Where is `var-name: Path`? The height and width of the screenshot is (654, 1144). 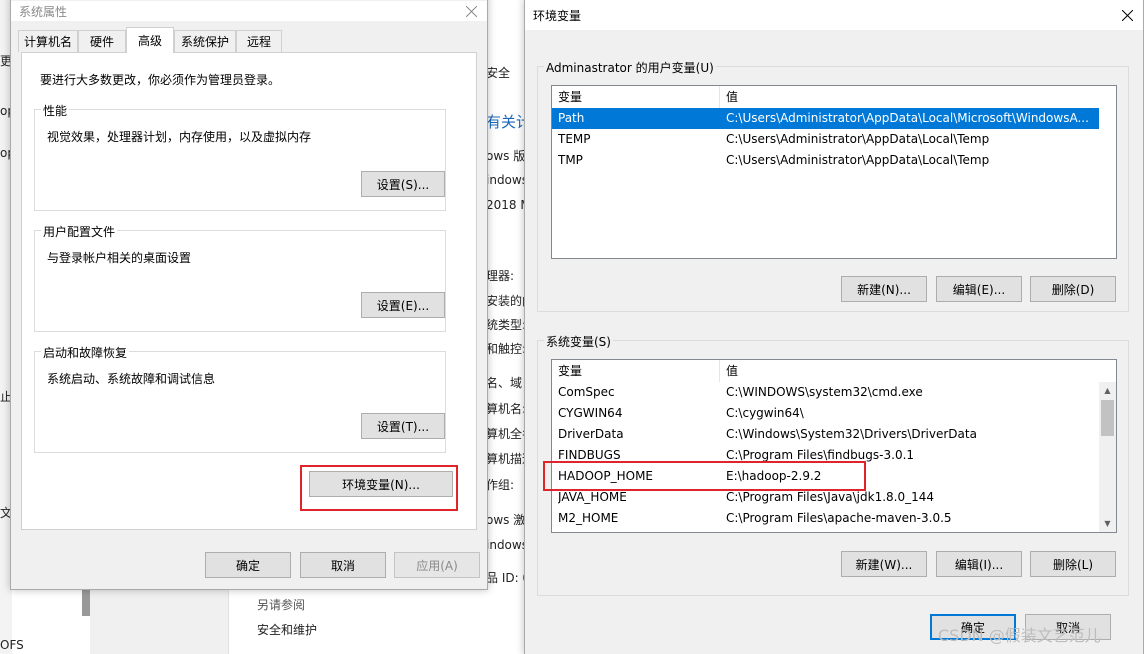
var-name: Path is located at coordinates (571, 118).